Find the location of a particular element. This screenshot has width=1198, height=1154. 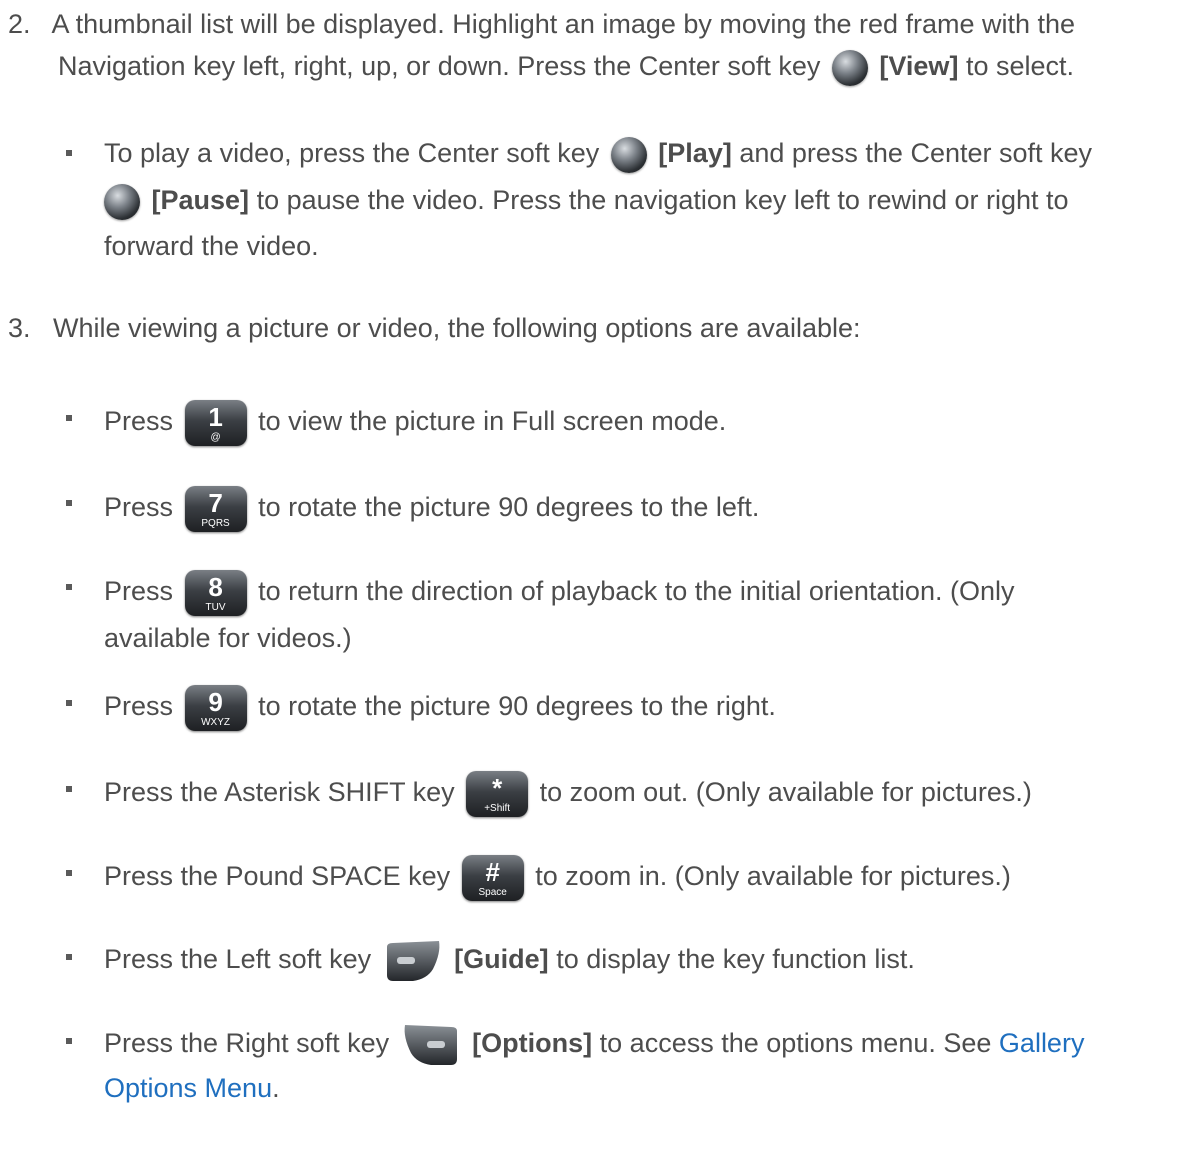

option-right-soft-key-line-2: Options Menu. is located at coordinates (192, 1088).